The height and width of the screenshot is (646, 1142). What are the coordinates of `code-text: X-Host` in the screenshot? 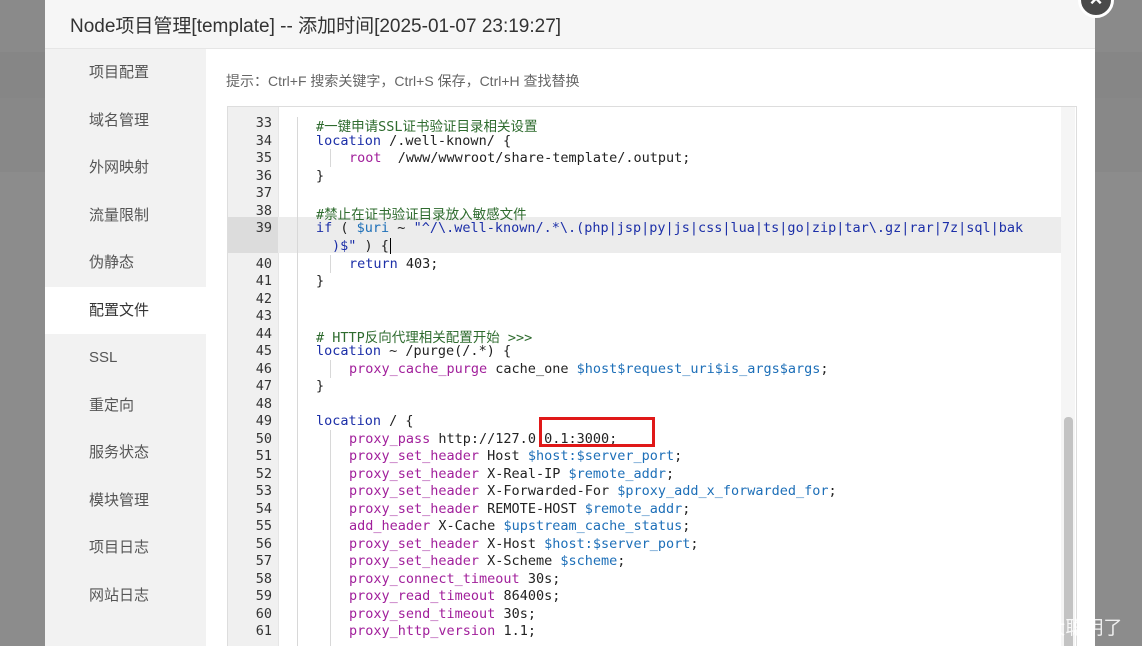 It's located at (512, 544).